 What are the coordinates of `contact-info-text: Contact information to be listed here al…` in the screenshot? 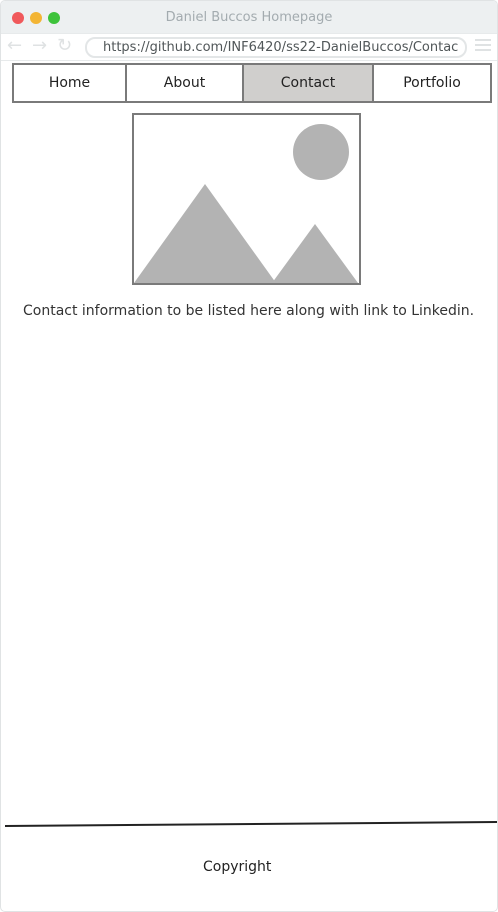 It's located at (249, 311).